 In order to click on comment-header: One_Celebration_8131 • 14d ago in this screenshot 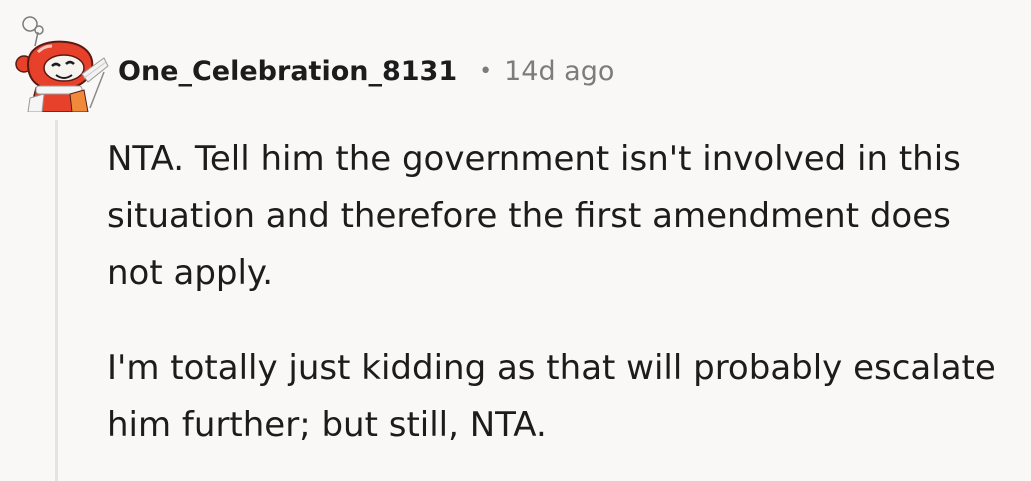, I will do `click(366, 71)`.